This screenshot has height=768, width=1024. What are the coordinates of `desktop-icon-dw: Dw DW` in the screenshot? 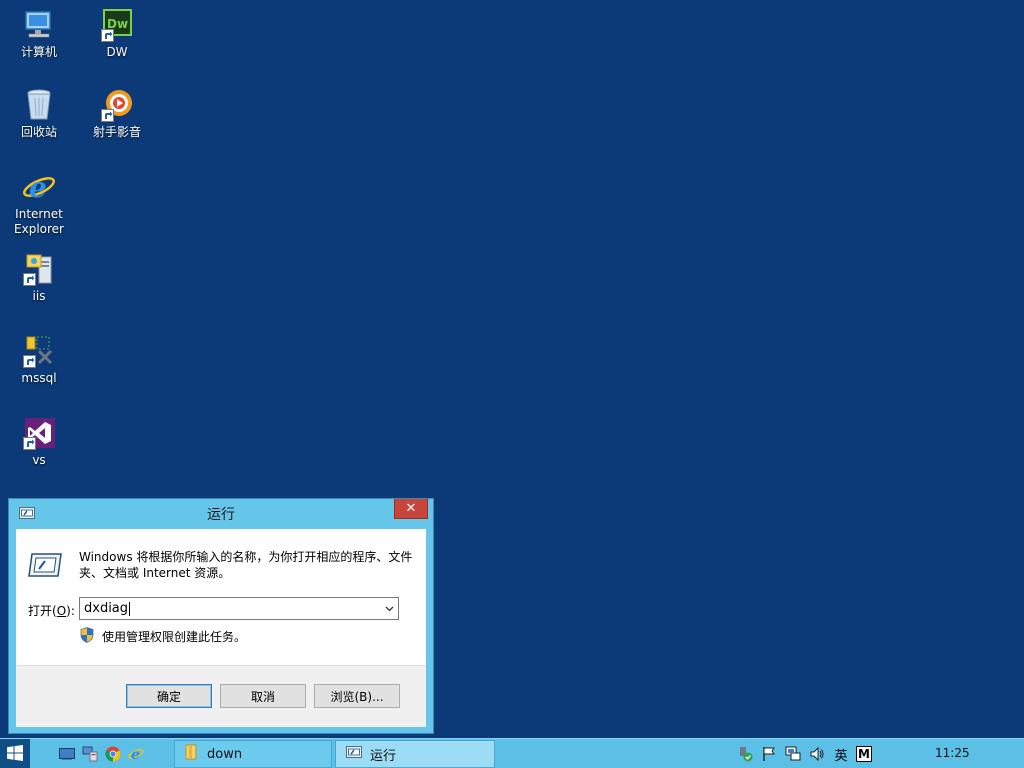 It's located at (117, 34).